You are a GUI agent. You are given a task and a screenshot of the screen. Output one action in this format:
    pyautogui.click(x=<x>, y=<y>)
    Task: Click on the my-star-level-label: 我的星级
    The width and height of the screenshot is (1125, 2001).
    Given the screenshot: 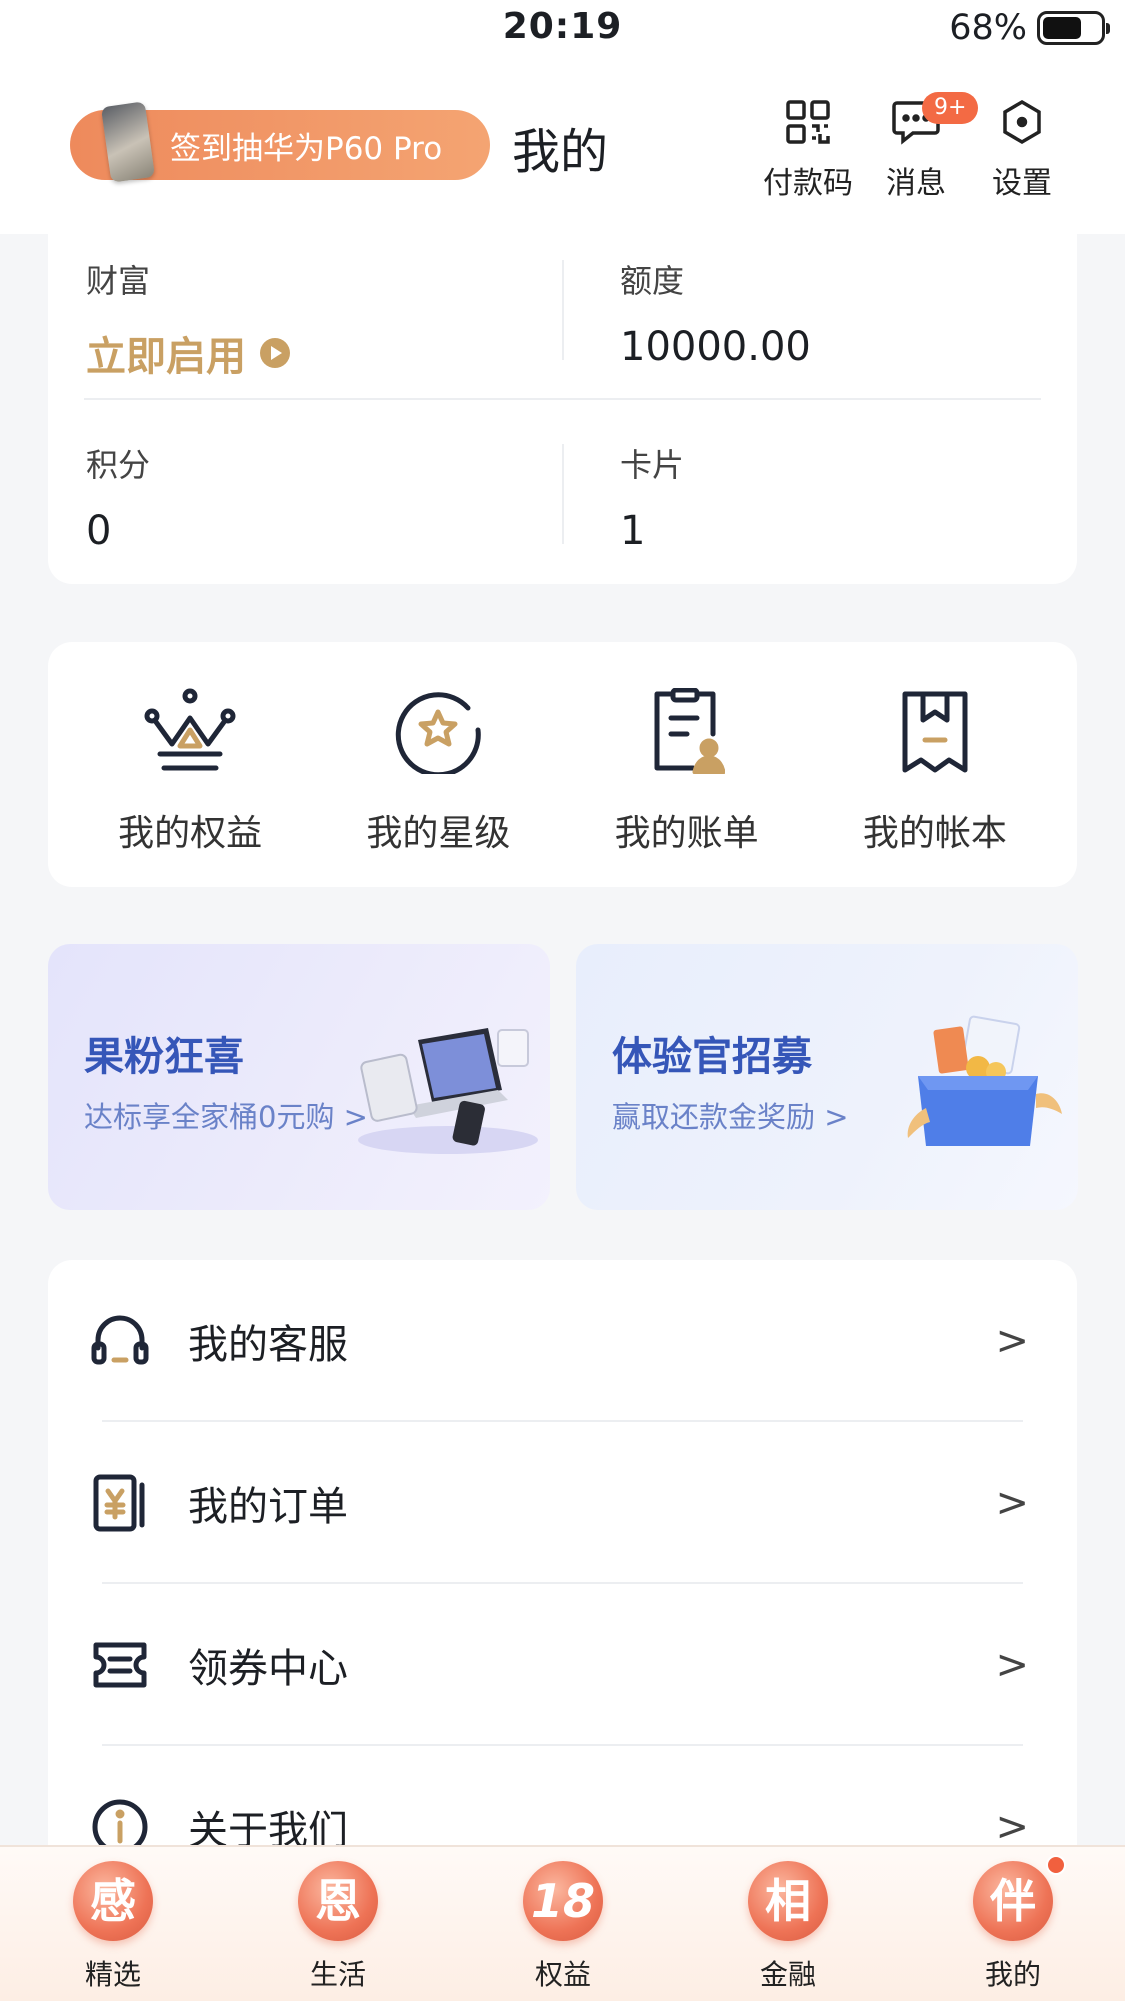 What is the action you would take?
    pyautogui.click(x=438, y=833)
    